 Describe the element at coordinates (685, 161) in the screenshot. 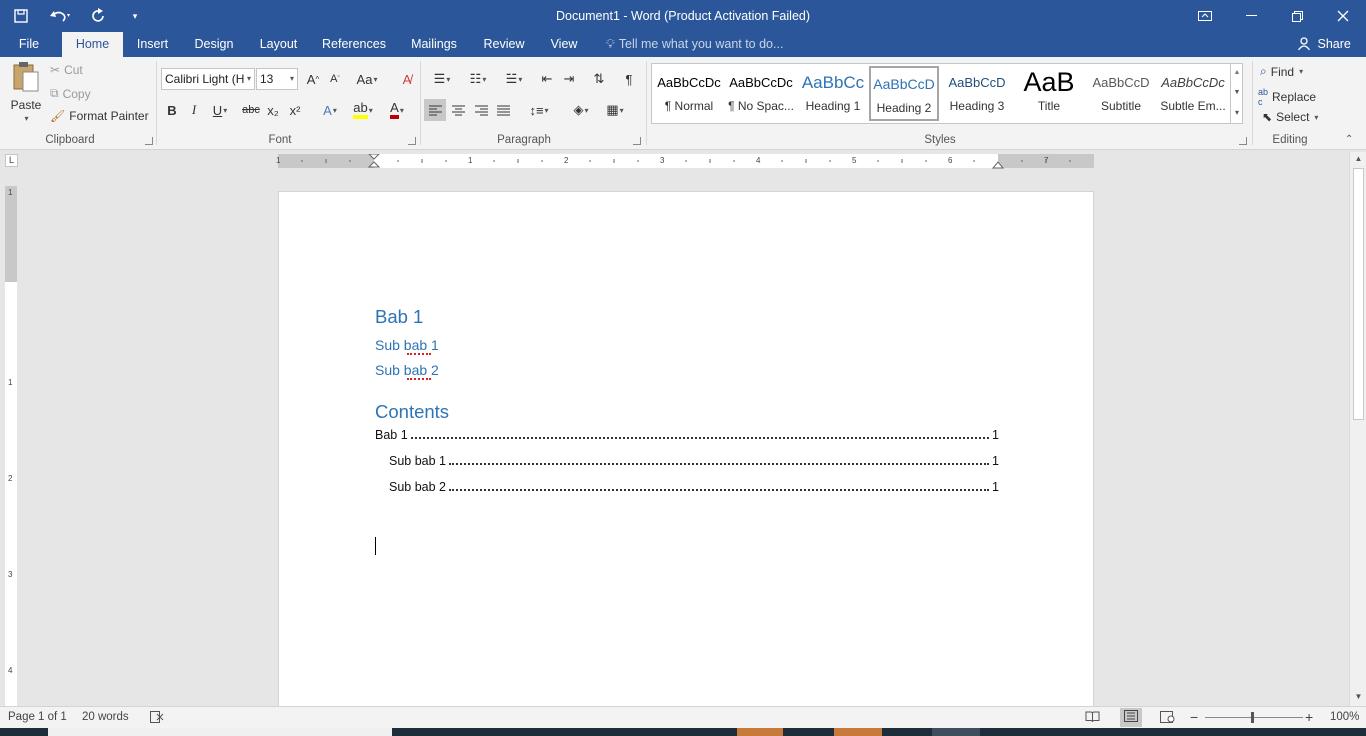

I see `horizontal-ruler: 1 1 2 3 4 5 6 7` at that location.